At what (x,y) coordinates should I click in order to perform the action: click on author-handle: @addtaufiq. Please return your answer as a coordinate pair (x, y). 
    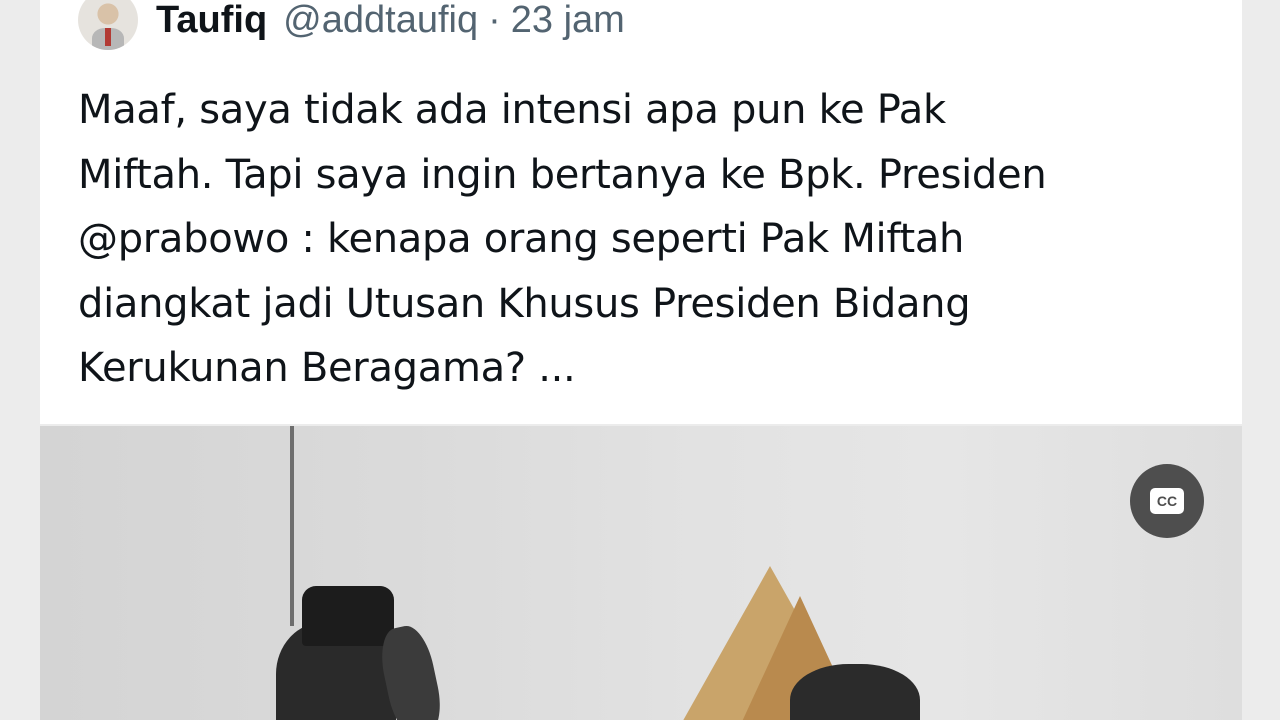
    Looking at the image, I should click on (380, 21).